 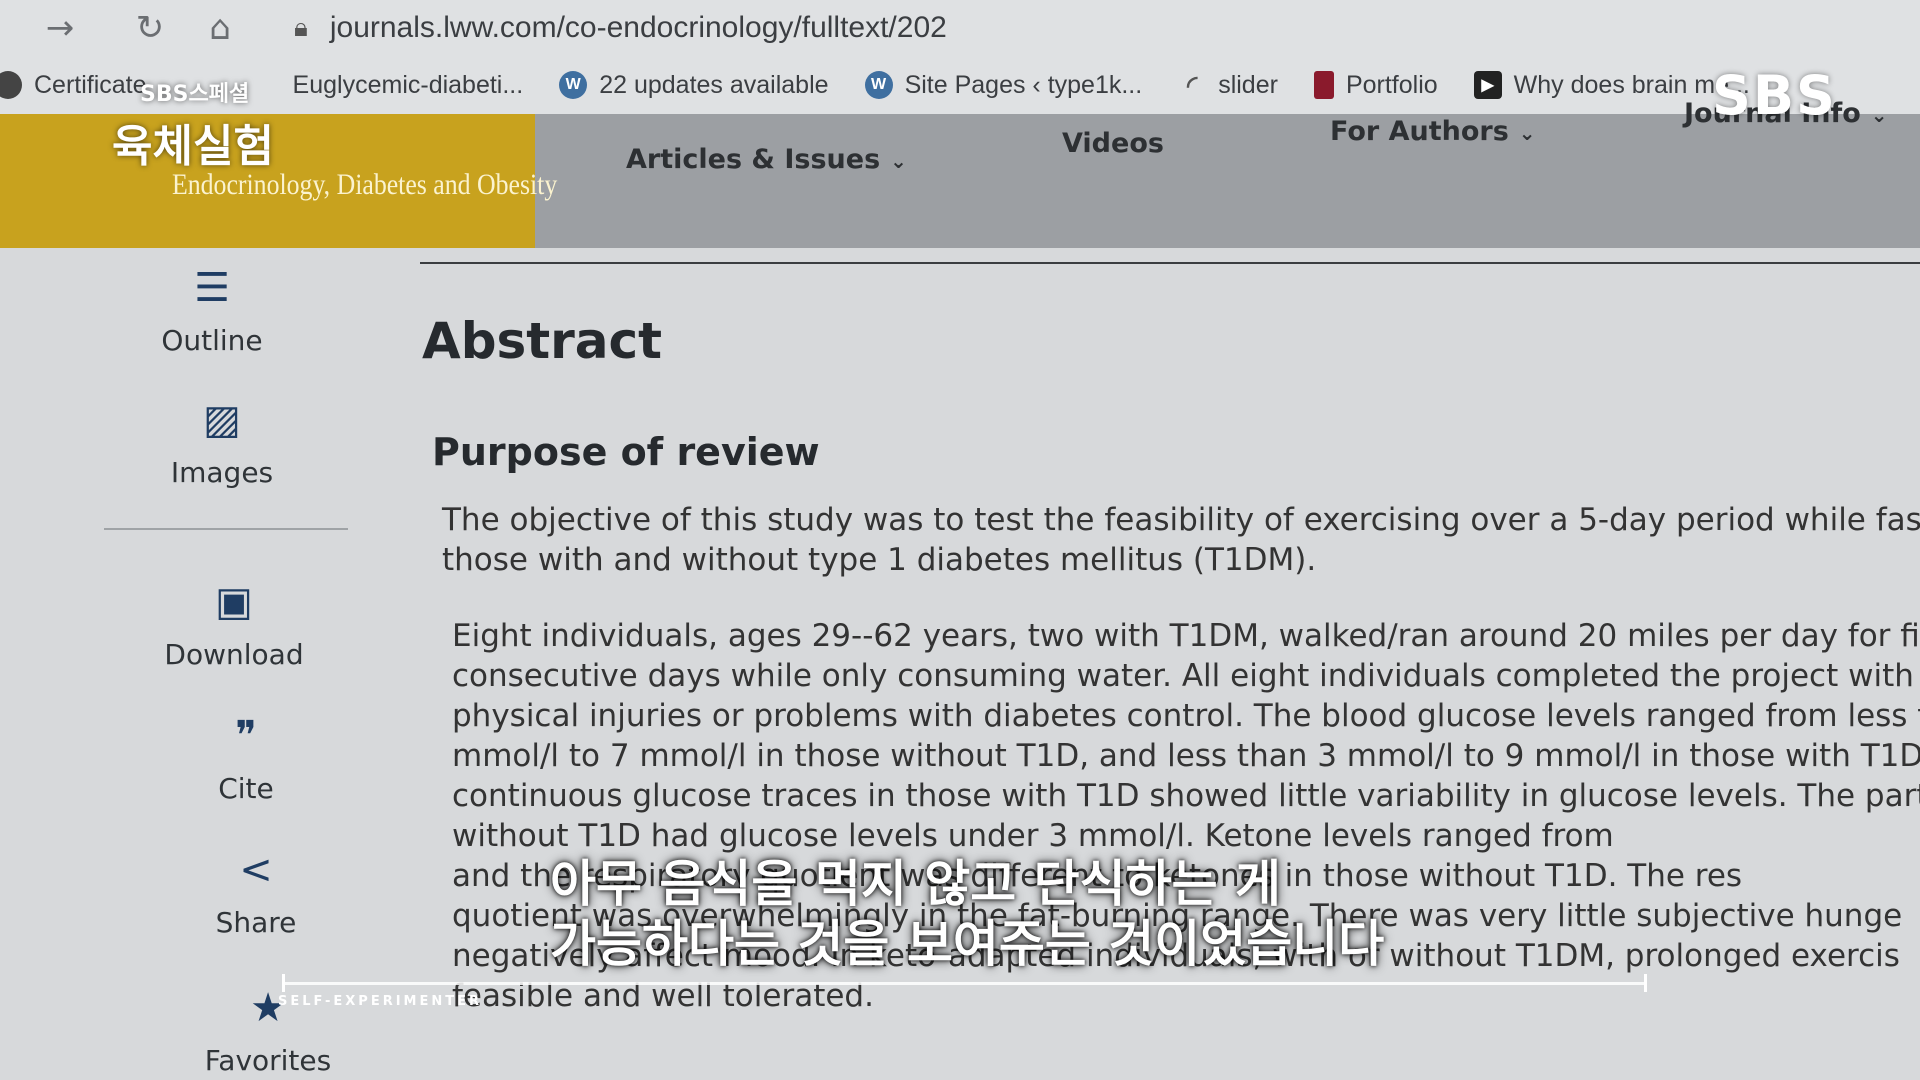 I want to click on download-button: ▣ Download, so click(x=234, y=624).